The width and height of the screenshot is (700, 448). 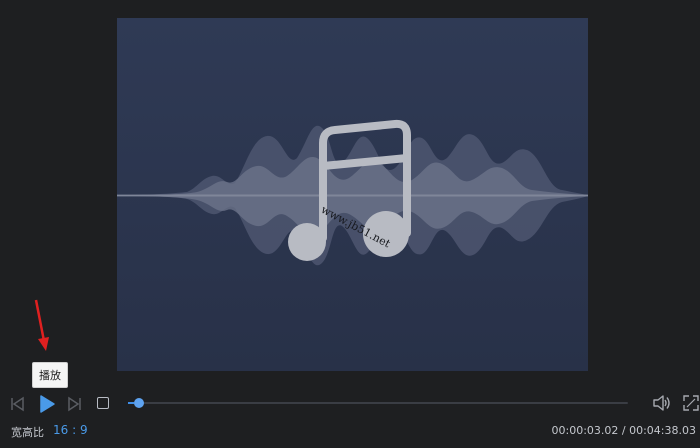 I want to click on volume-icon, so click(x=661, y=403).